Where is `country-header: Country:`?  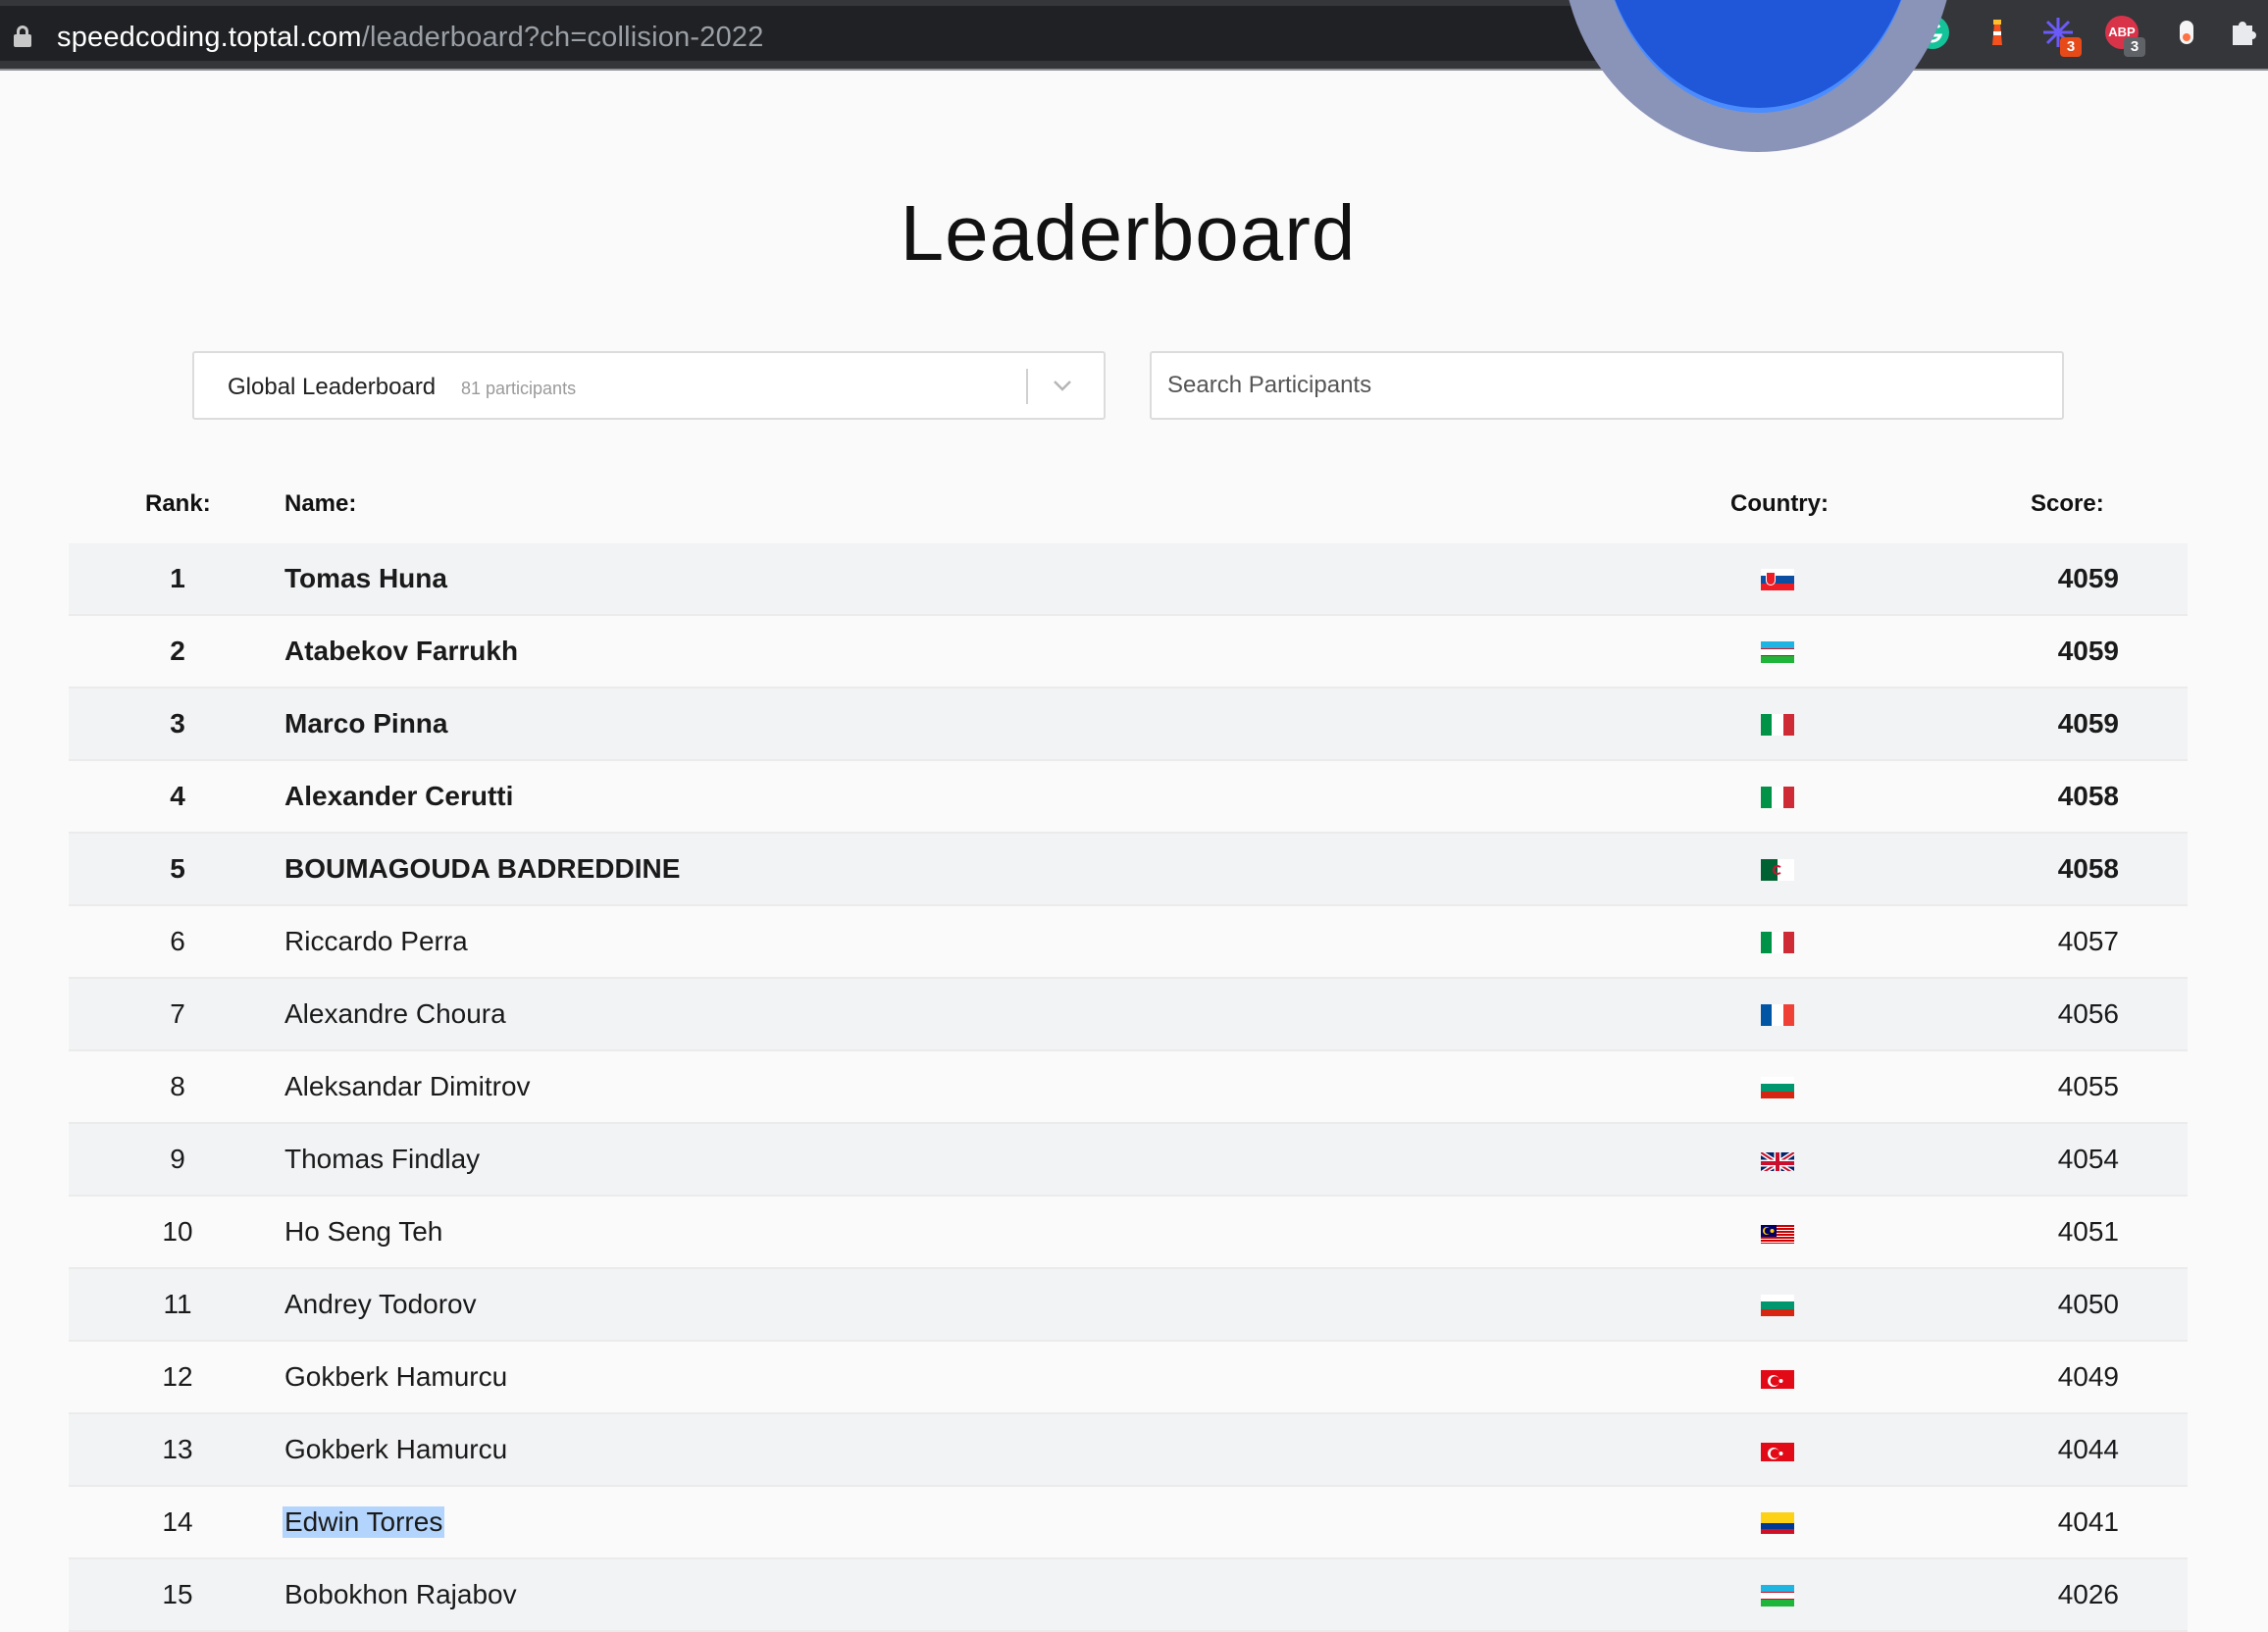 country-header: Country: is located at coordinates (1780, 503).